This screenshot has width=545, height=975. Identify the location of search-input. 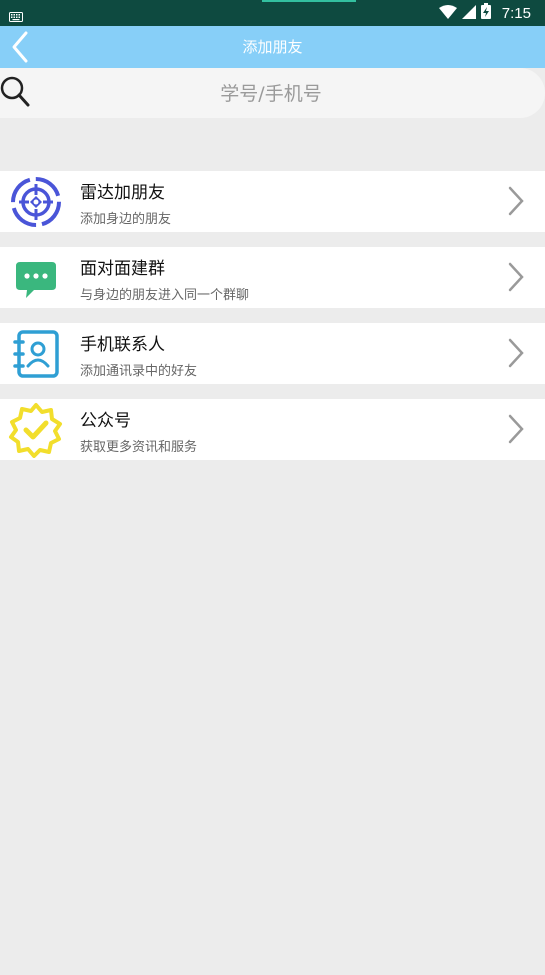
(271, 94).